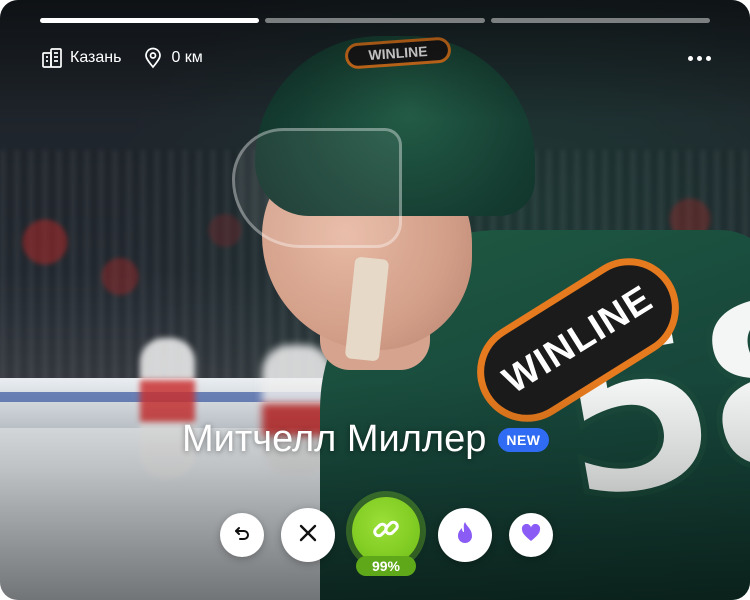  I want to click on distance-label: 0 км, so click(187, 57).